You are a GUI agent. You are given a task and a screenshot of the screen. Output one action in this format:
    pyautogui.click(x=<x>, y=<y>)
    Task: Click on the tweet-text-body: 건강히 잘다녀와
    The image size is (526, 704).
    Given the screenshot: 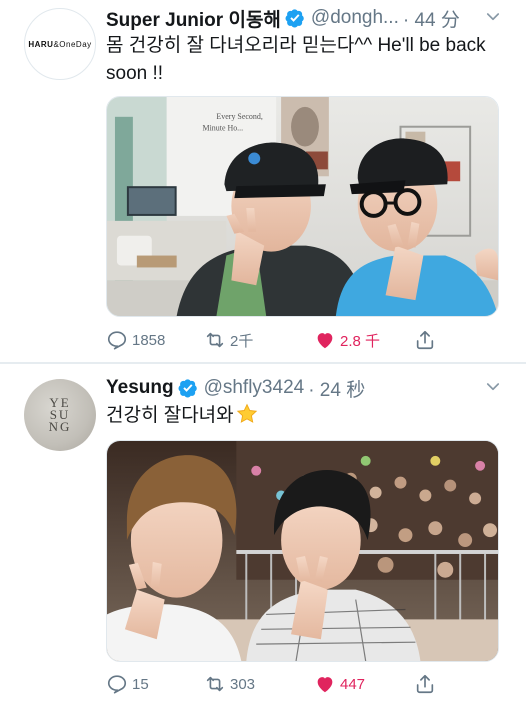 What is the action you would take?
    pyautogui.click(x=170, y=415)
    